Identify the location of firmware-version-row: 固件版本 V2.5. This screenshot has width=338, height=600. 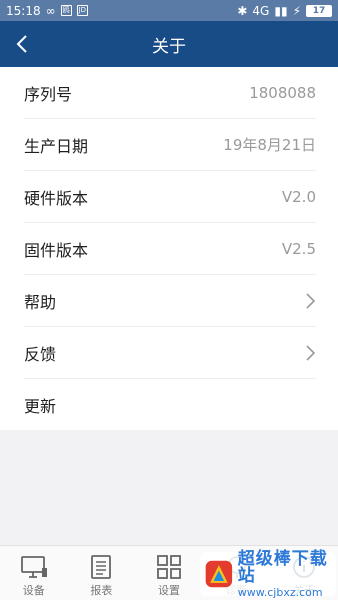
(170, 249).